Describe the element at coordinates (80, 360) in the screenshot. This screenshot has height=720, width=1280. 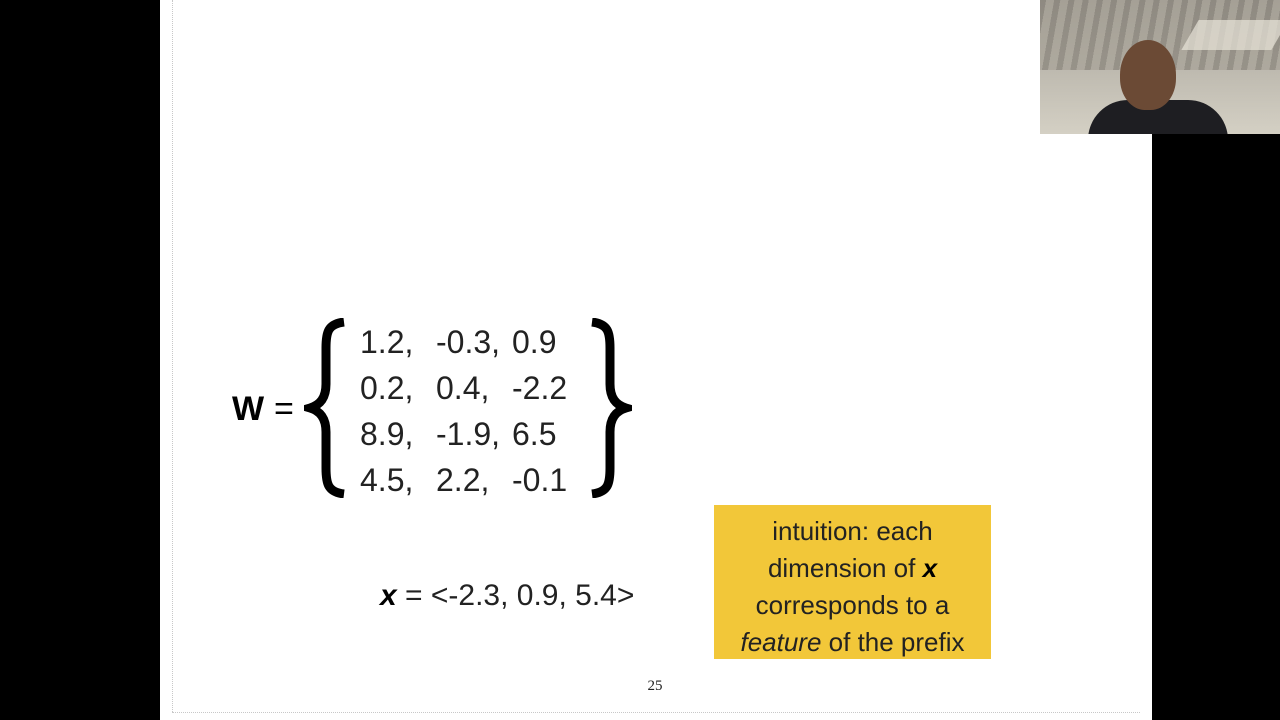
I see `letterbox-left` at that location.